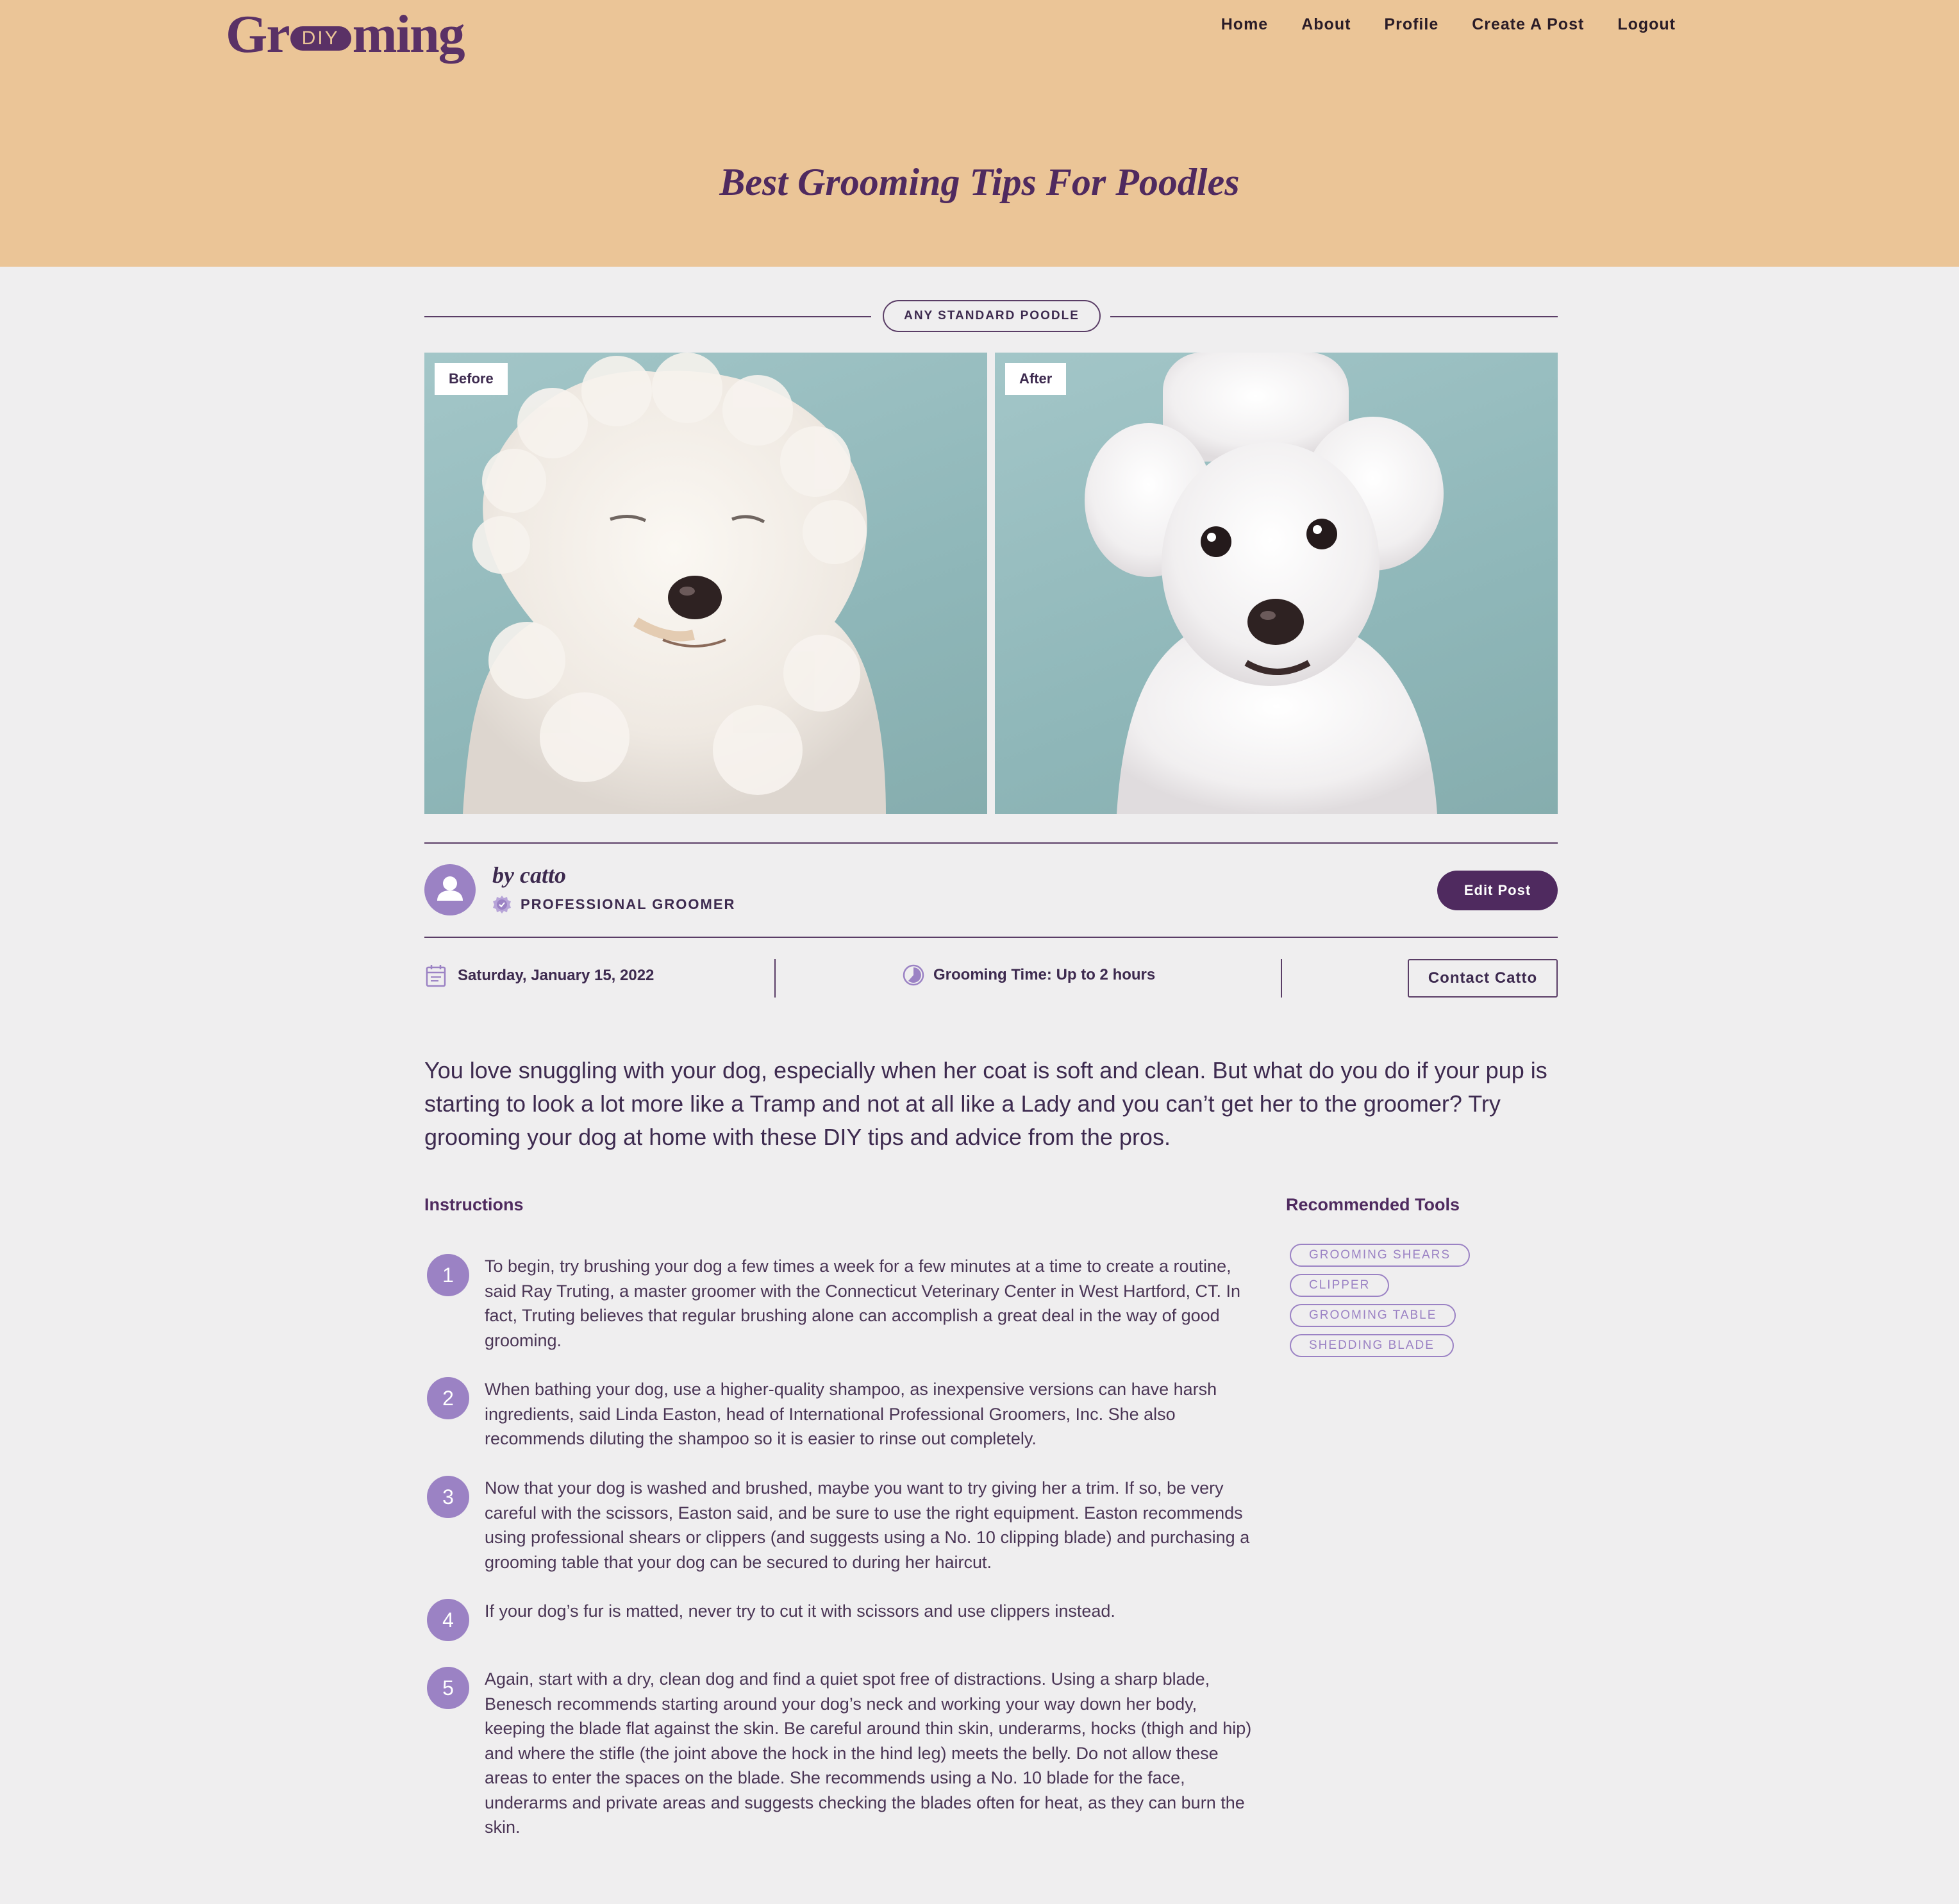  What do you see at coordinates (1411, 24) in the screenshot?
I see `nav-profile: Profile` at bounding box center [1411, 24].